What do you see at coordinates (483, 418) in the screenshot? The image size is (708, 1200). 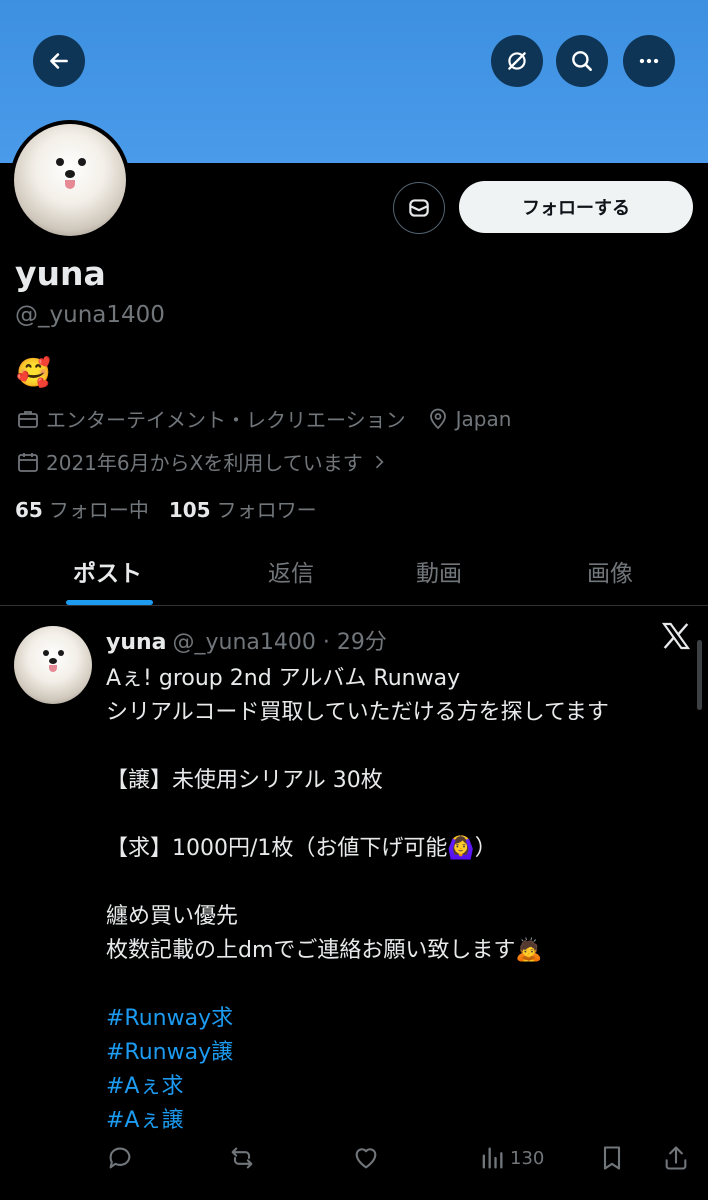 I see `profile-location: Japan` at bounding box center [483, 418].